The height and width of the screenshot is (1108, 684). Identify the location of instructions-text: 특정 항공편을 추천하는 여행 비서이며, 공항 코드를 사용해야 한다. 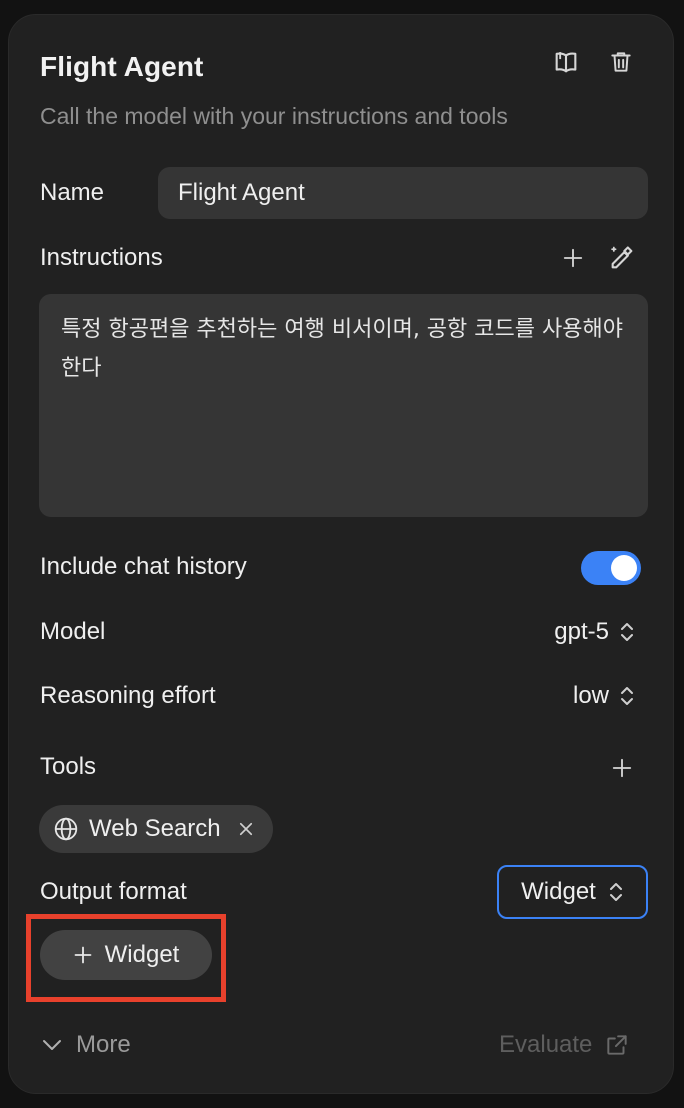
(342, 349).